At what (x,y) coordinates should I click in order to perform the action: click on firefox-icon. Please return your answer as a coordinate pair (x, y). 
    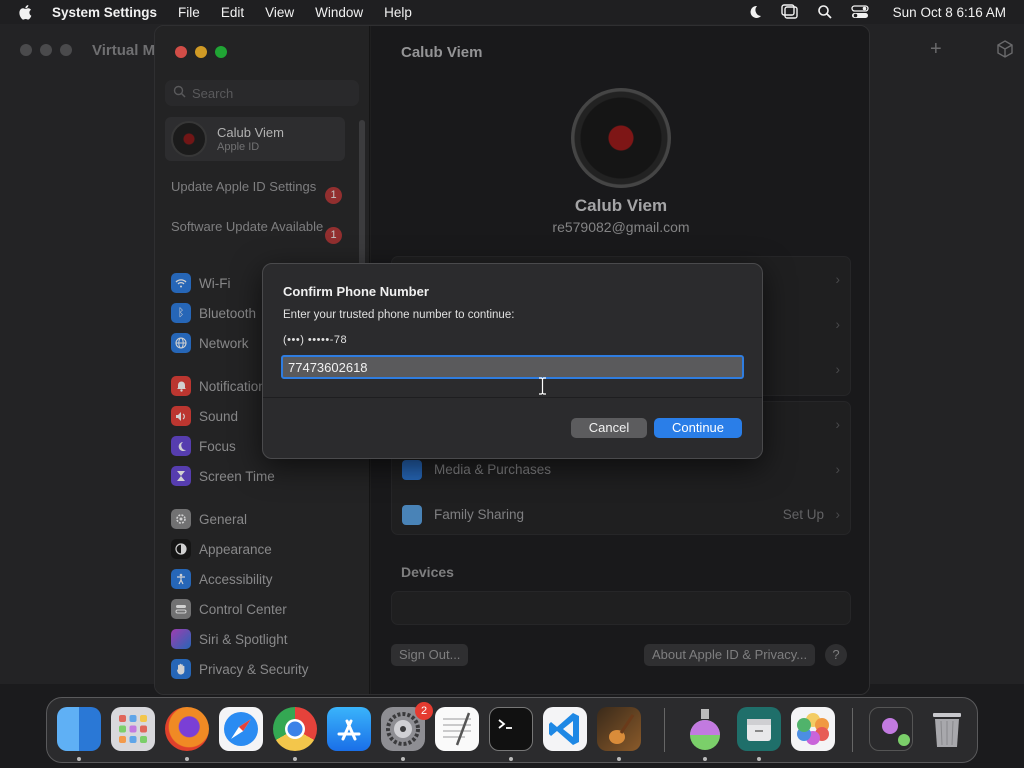
    Looking at the image, I should click on (187, 729).